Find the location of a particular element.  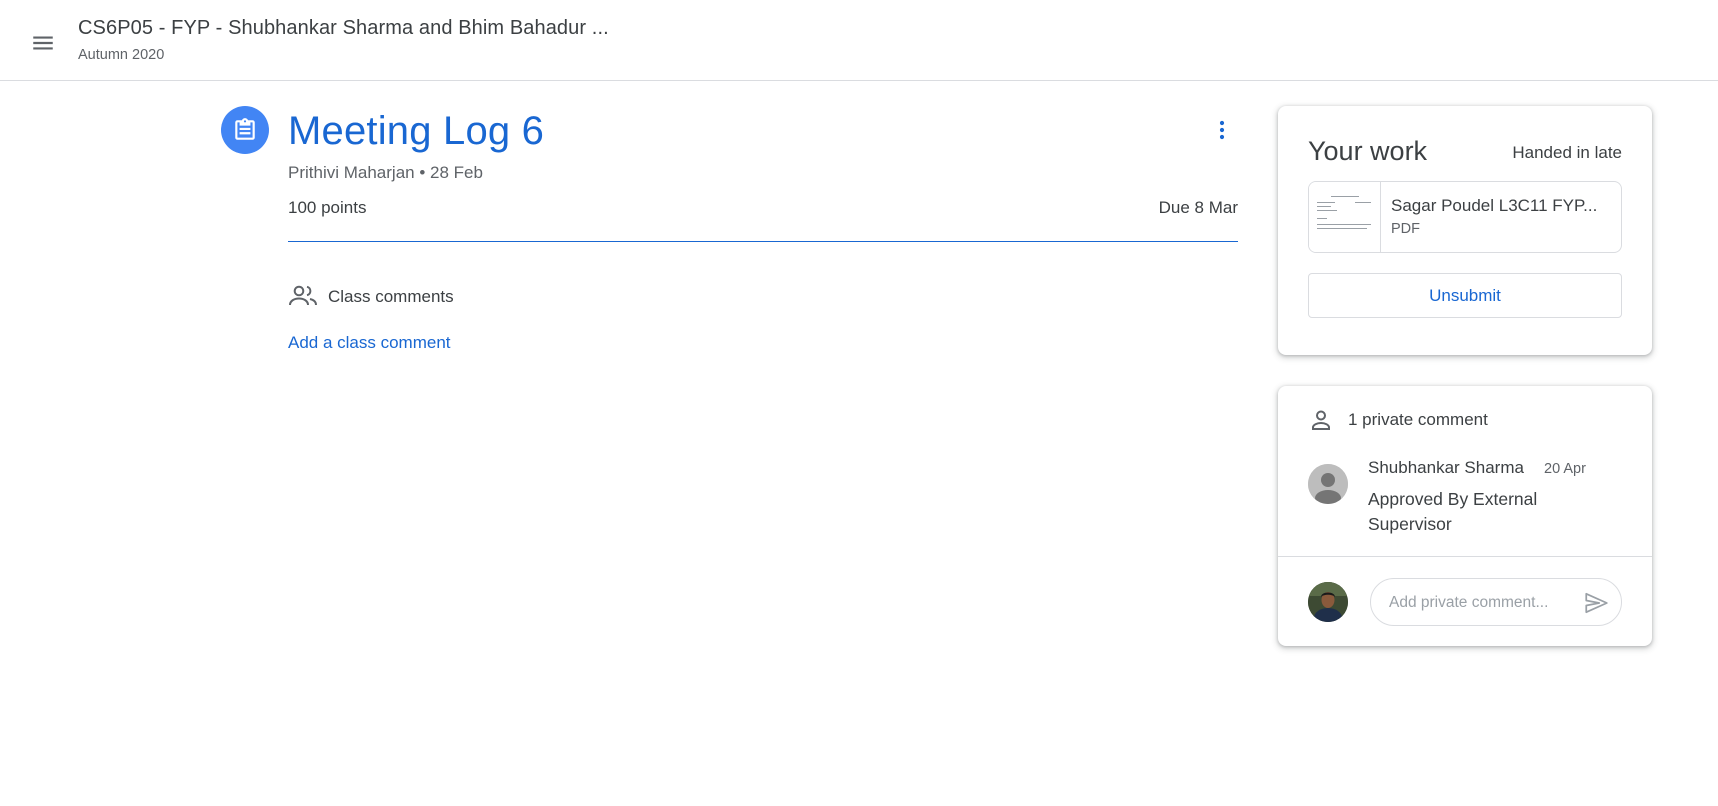

person-icon is located at coordinates (1321, 420).